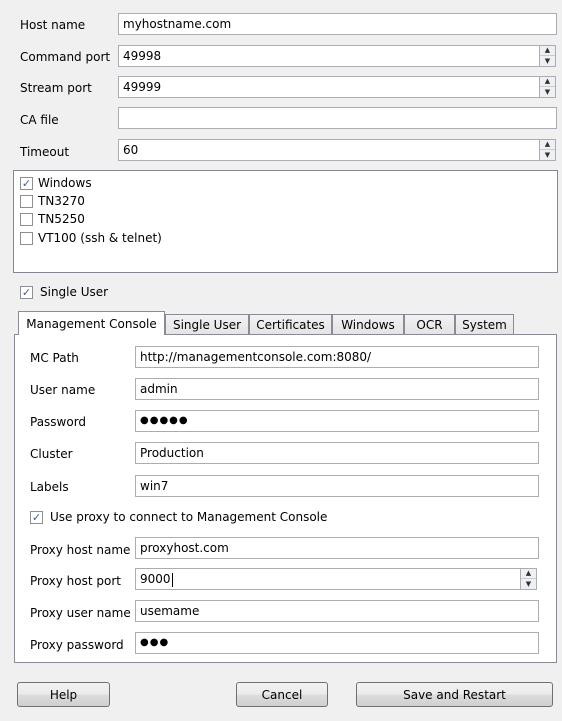  What do you see at coordinates (155, 579) in the screenshot?
I see `proxy-host-port-value: 9000` at bounding box center [155, 579].